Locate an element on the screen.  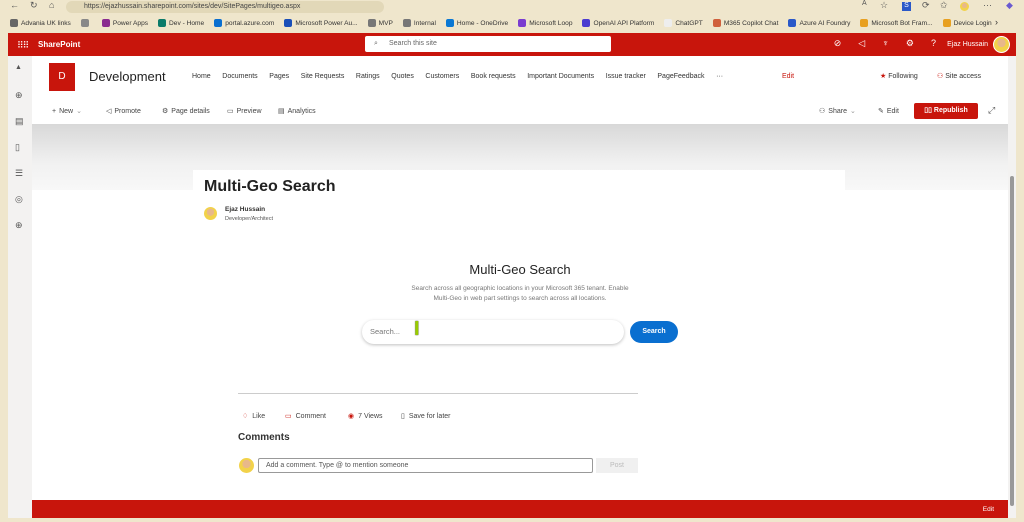
bookmark-item: Home - OneDrive is located at coordinates (476, 23).